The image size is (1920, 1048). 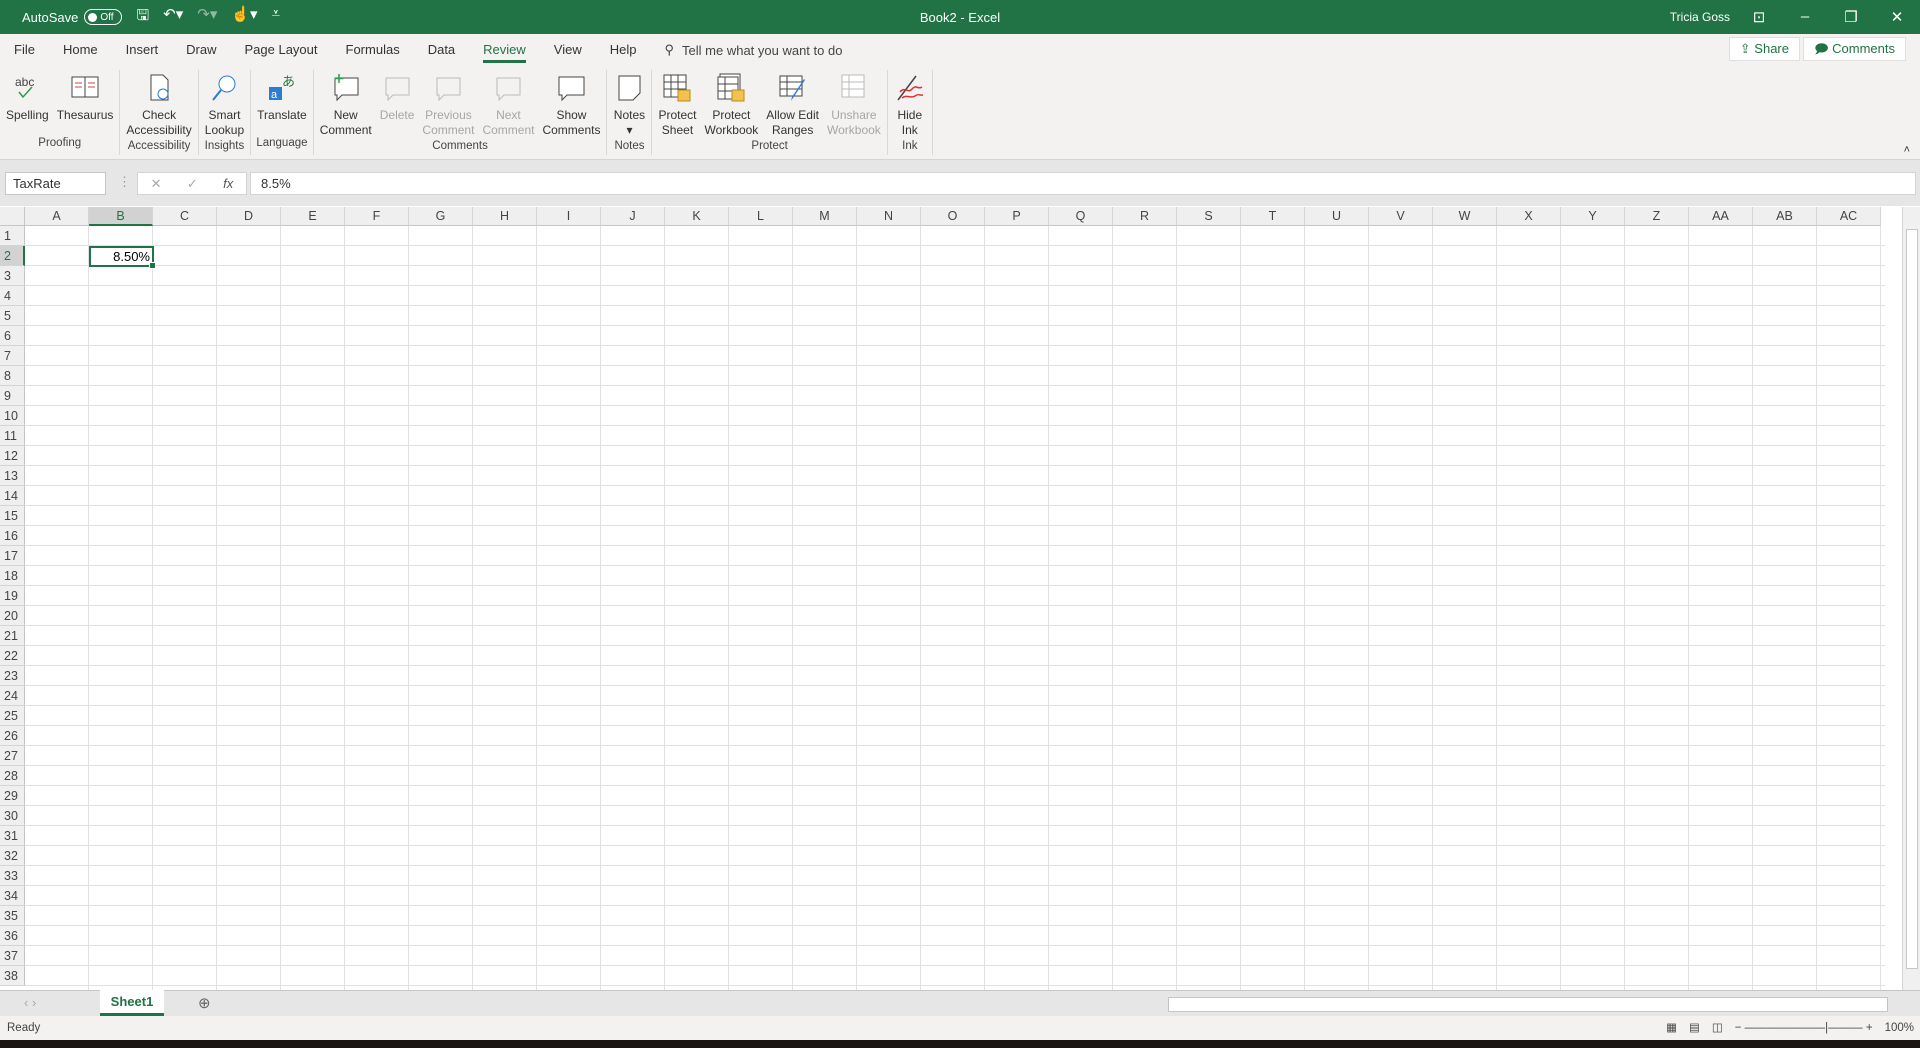 I want to click on row-header: 10, so click(x=12, y=416).